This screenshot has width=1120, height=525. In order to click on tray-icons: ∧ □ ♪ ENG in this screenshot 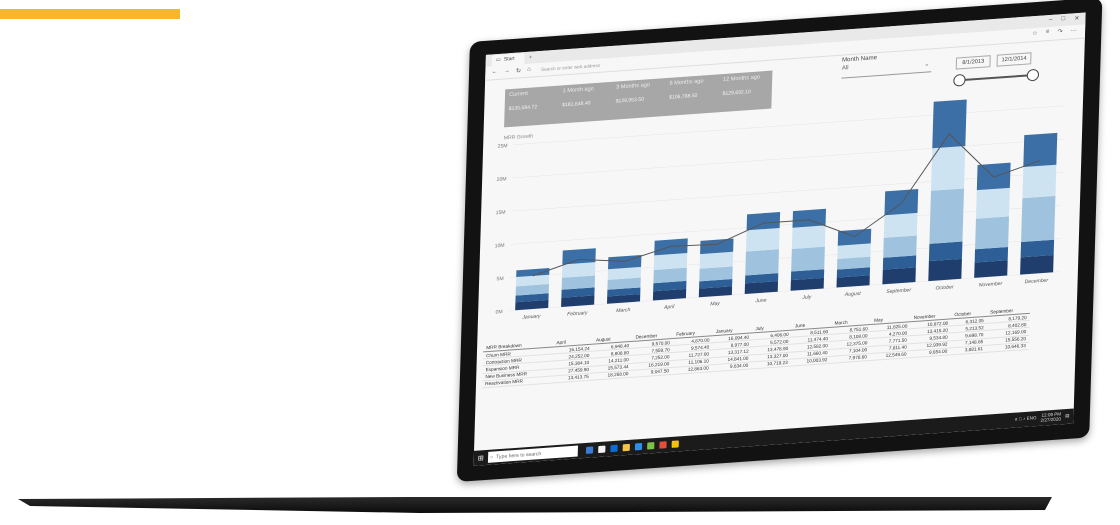, I will do `click(1025, 419)`.